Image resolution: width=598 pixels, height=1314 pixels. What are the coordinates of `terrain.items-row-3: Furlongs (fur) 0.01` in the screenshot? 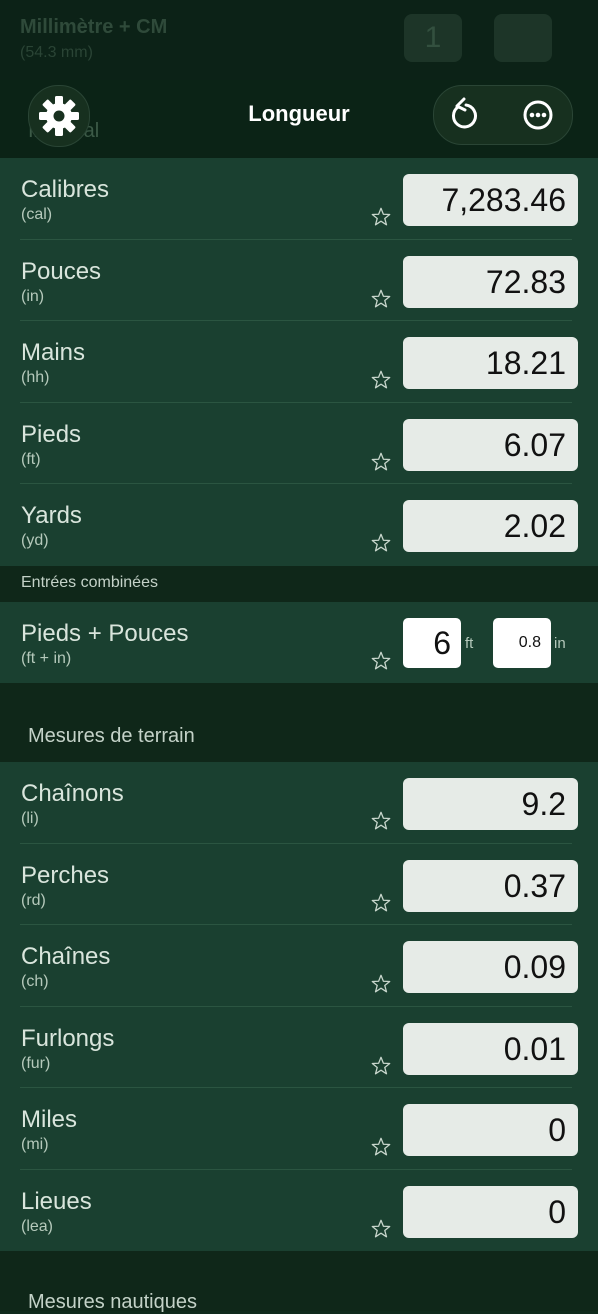 It's located at (299, 1047).